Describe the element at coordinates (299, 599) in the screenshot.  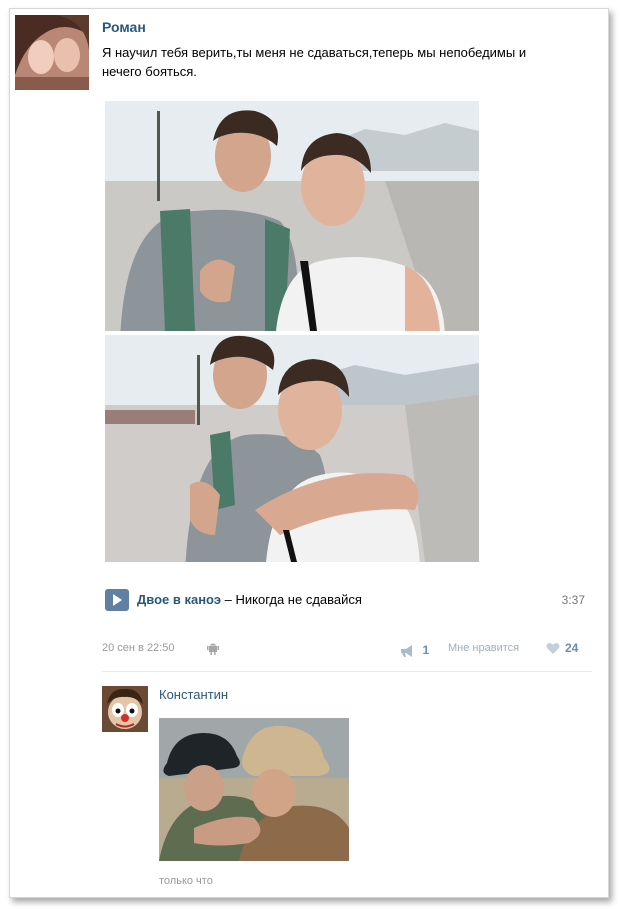
I see `audio-title: Никогда не сдавайся` at that location.